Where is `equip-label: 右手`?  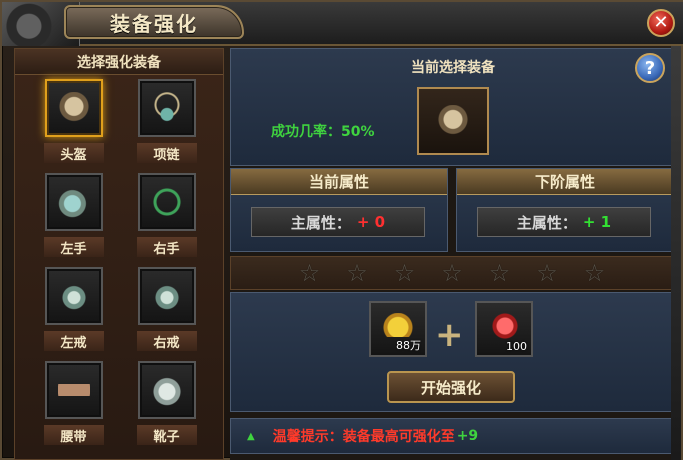 equip-label: 右手 is located at coordinates (166, 247).